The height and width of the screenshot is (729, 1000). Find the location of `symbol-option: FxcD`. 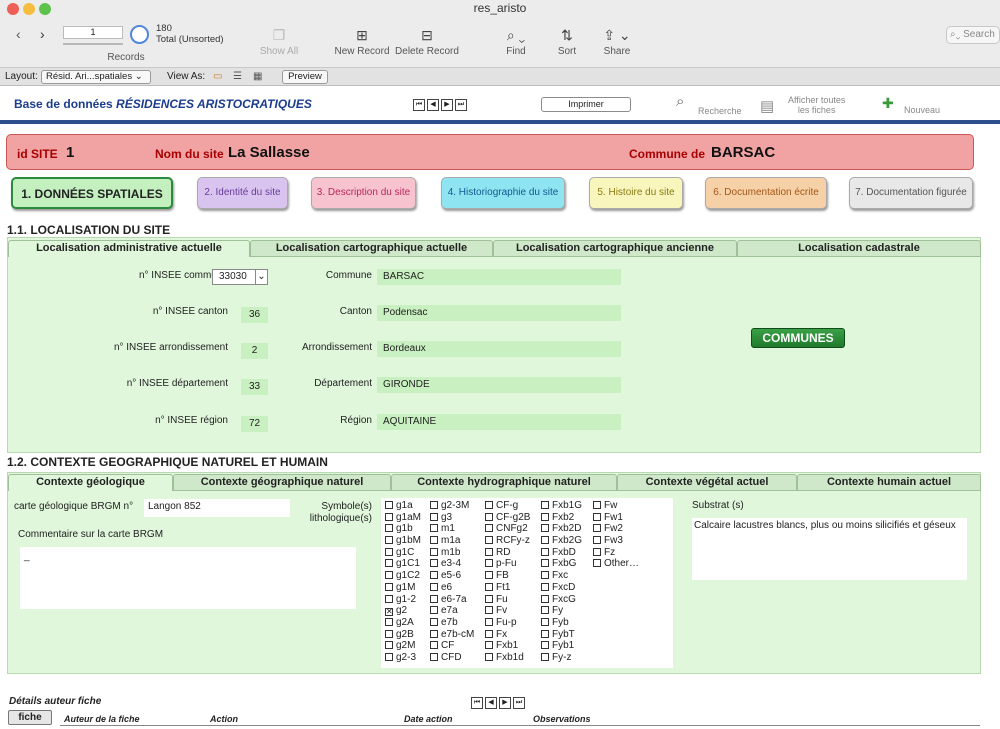

symbol-option: FxcD is located at coordinates (561, 588).